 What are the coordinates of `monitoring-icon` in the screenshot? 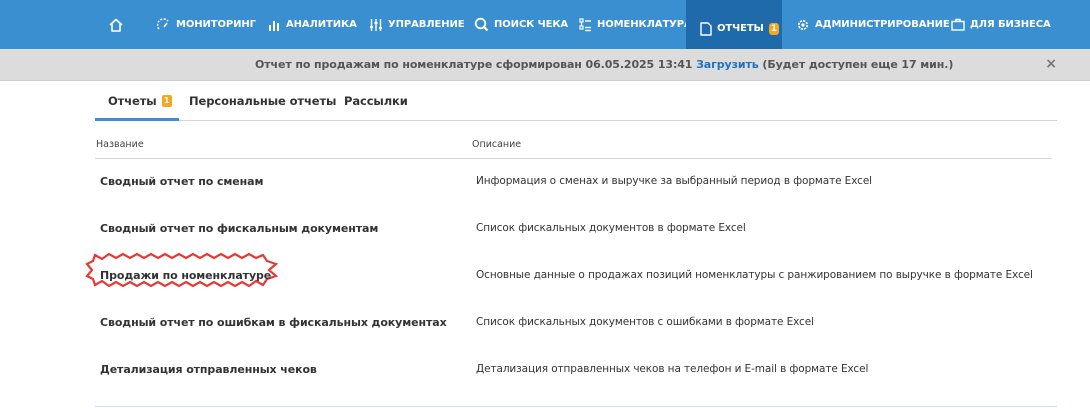 It's located at (163, 23).